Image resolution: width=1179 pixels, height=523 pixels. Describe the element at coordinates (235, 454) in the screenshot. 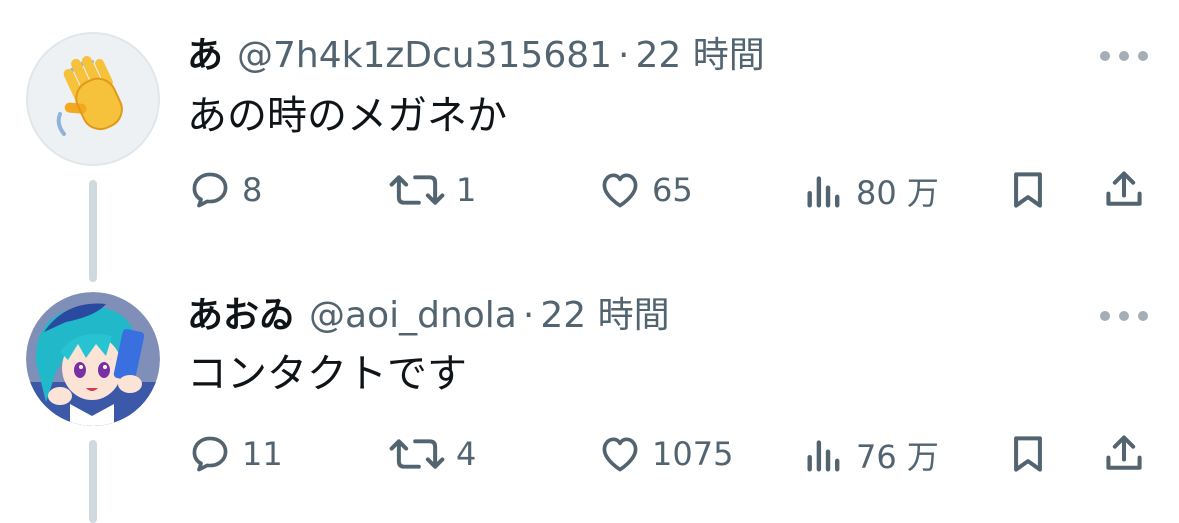

I see `reply-button: 11` at that location.